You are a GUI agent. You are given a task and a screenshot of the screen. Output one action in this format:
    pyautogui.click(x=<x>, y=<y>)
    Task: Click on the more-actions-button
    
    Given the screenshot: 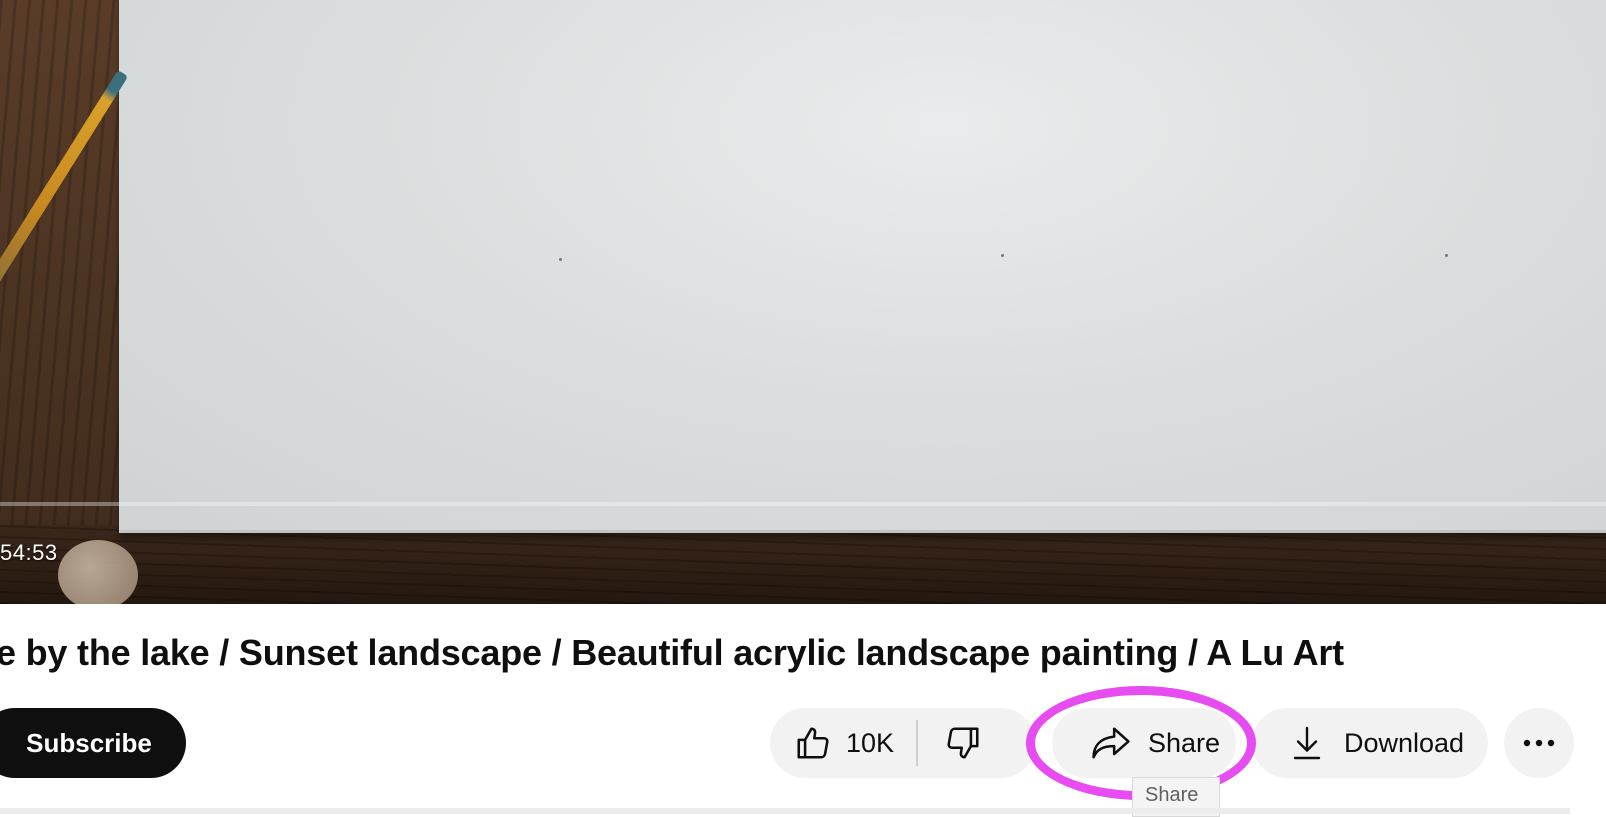 What is the action you would take?
    pyautogui.click(x=1539, y=743)
    